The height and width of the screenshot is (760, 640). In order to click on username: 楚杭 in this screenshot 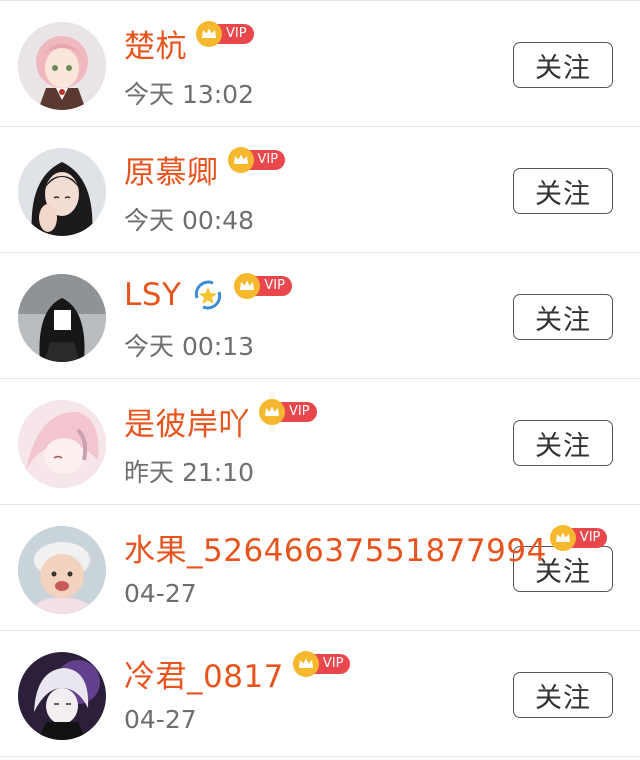, I will do `click(155, 43)`.